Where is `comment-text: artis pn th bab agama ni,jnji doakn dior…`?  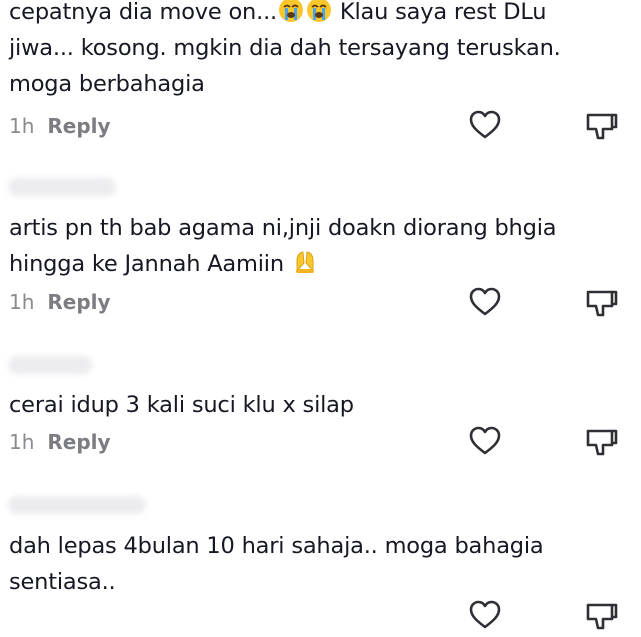
comment-text: artis pn th bab agama ni,jnji doakn dior… is located at coordinates (286, 246).